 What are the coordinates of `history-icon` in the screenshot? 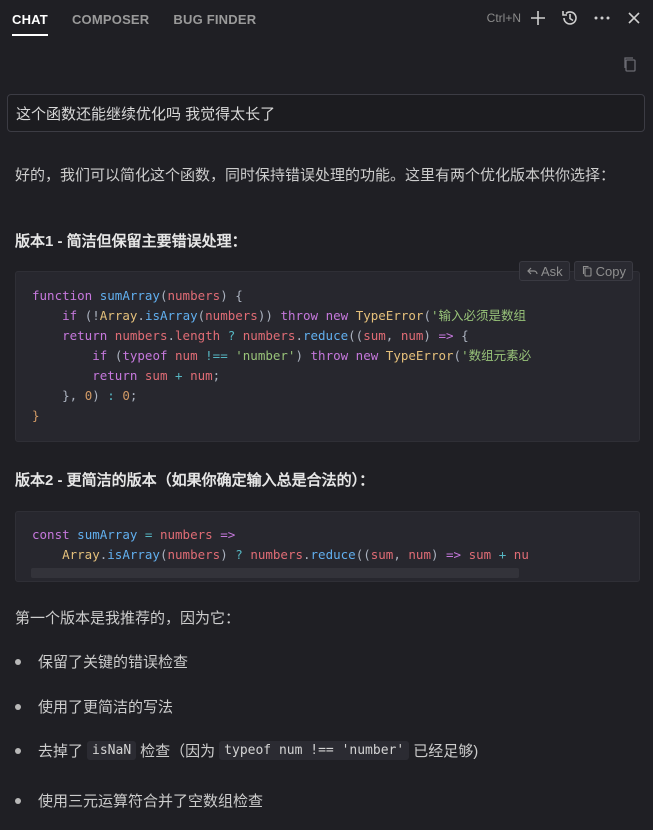 It's located at (570, 18).